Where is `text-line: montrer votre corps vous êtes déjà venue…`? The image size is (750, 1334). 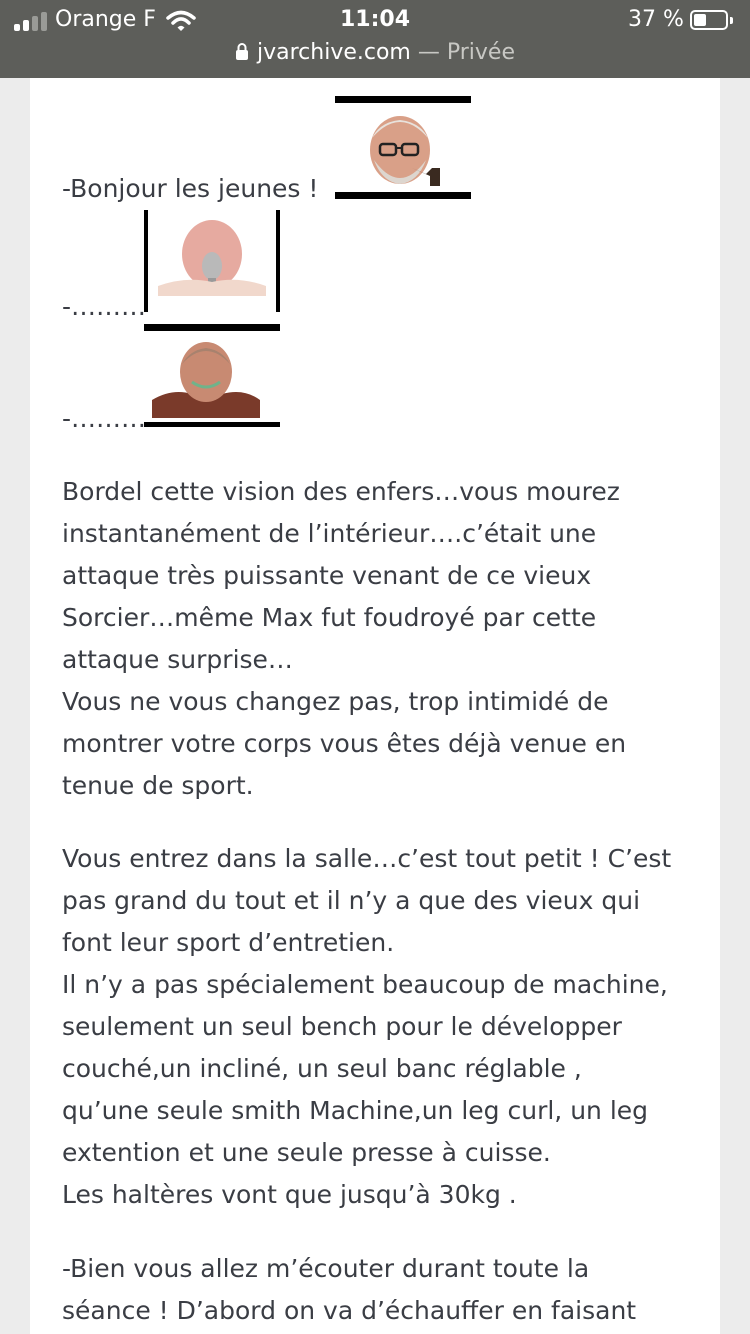 text-line: montrer votre corps vous êtes déjà venue… is located at coordinates (344, 743).